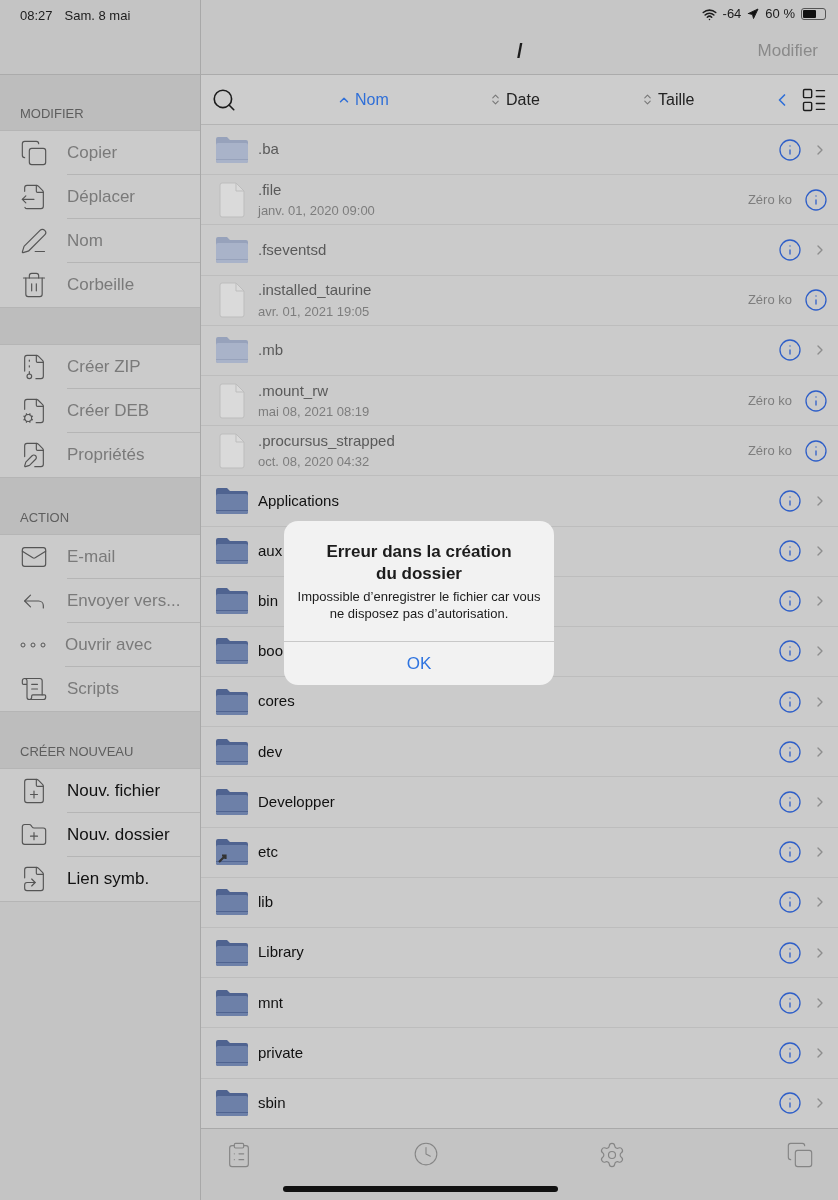 The image size is (838, 1200). What do you see at coordinates (732, 14) in the screenshot?
I see `signal-strength: -64` at bounding box center [732, 14].